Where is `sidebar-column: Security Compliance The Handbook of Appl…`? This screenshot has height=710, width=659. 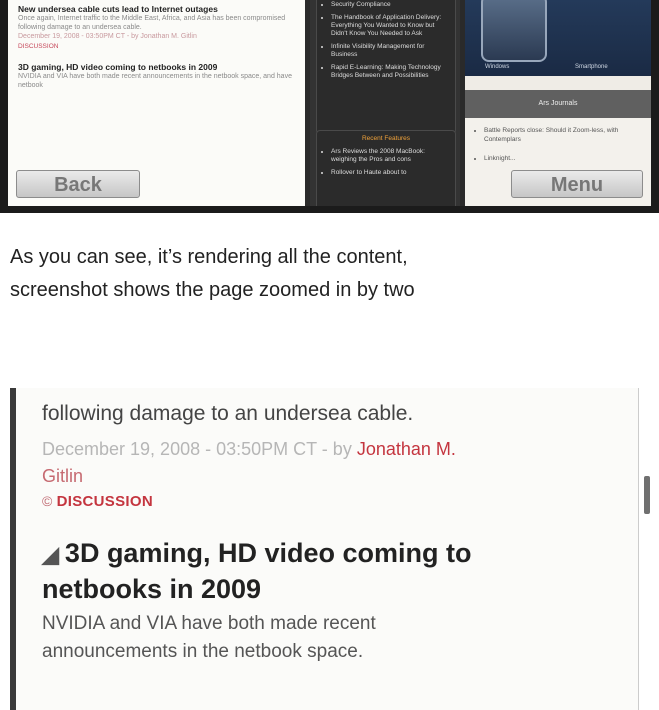
sidebar-column: Security Compliance The Handbook of Appl… is located at coordinates (385, 103).